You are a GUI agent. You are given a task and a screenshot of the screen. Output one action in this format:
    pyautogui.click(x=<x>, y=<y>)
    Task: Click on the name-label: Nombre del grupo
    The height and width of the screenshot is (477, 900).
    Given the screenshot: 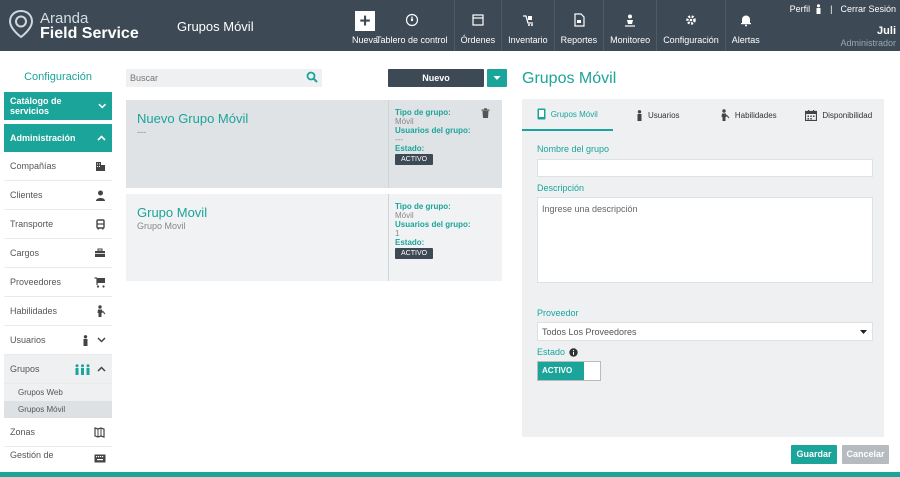 What is the action you would take?
    pyautogui.click(x=573, y=149)
    